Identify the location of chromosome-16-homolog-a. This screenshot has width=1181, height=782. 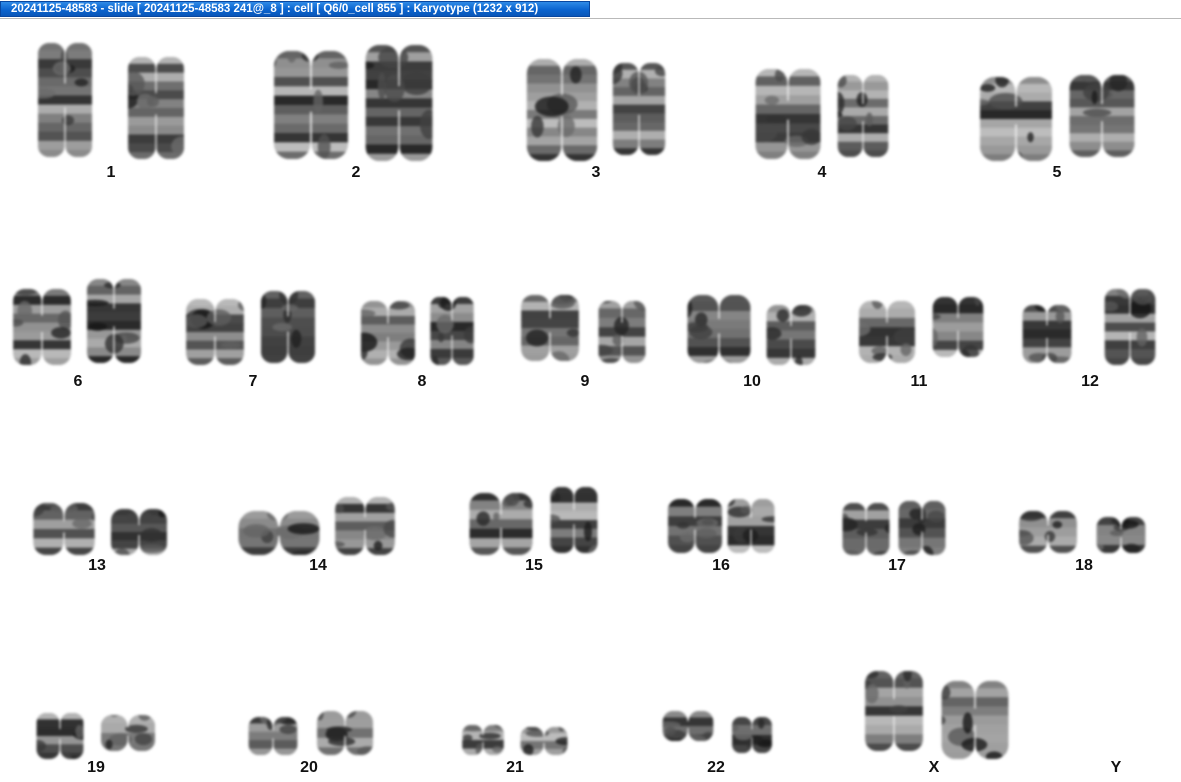
(695, 526).